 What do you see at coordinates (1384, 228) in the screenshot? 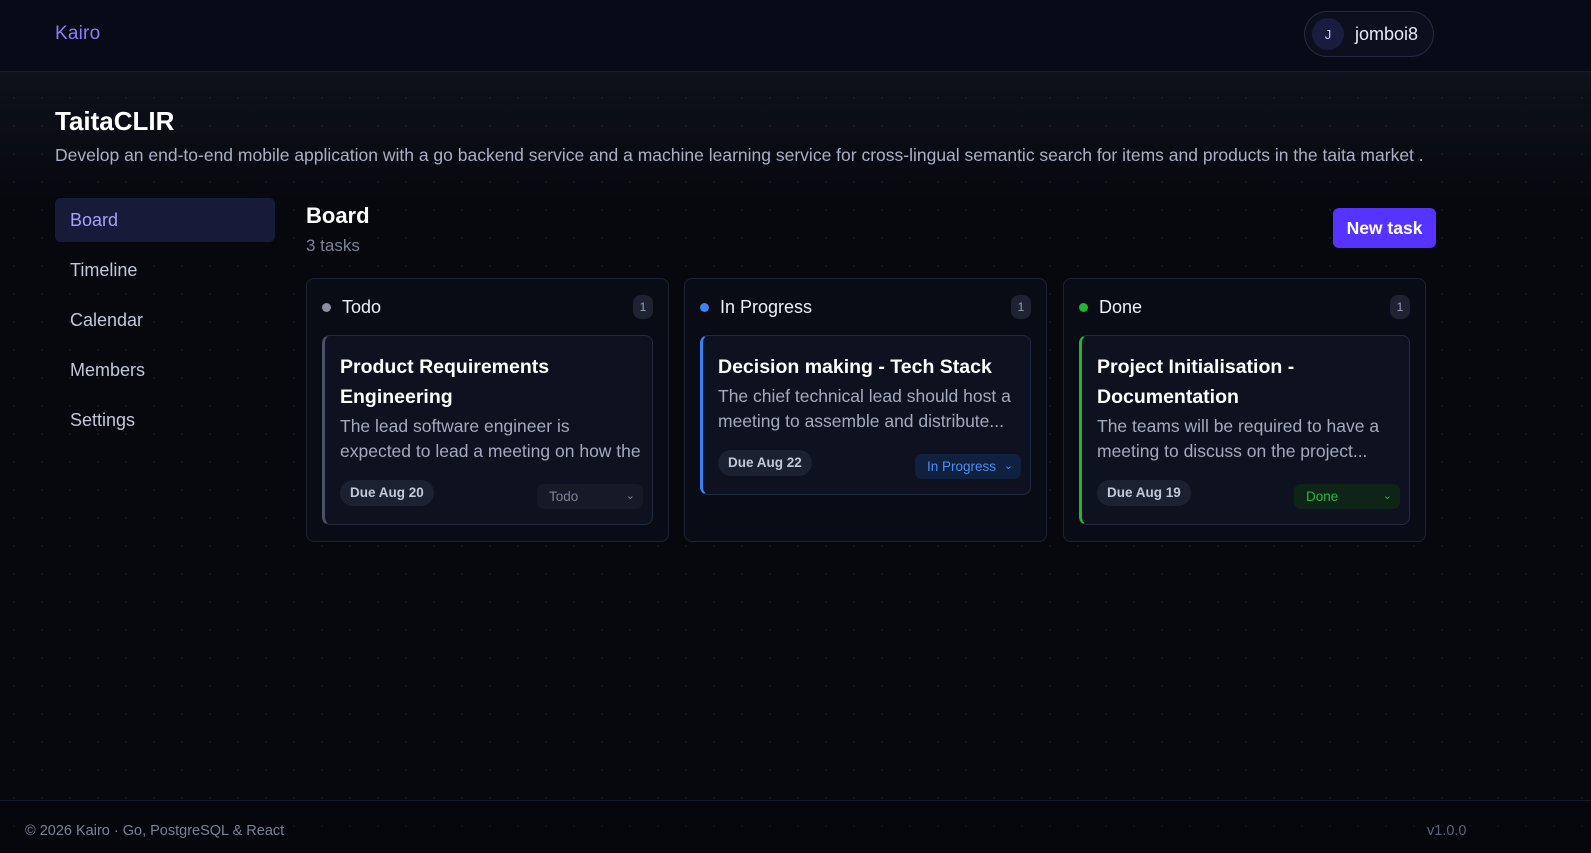
I see `new-task-button: New task` at bounding box center [1384, 228].